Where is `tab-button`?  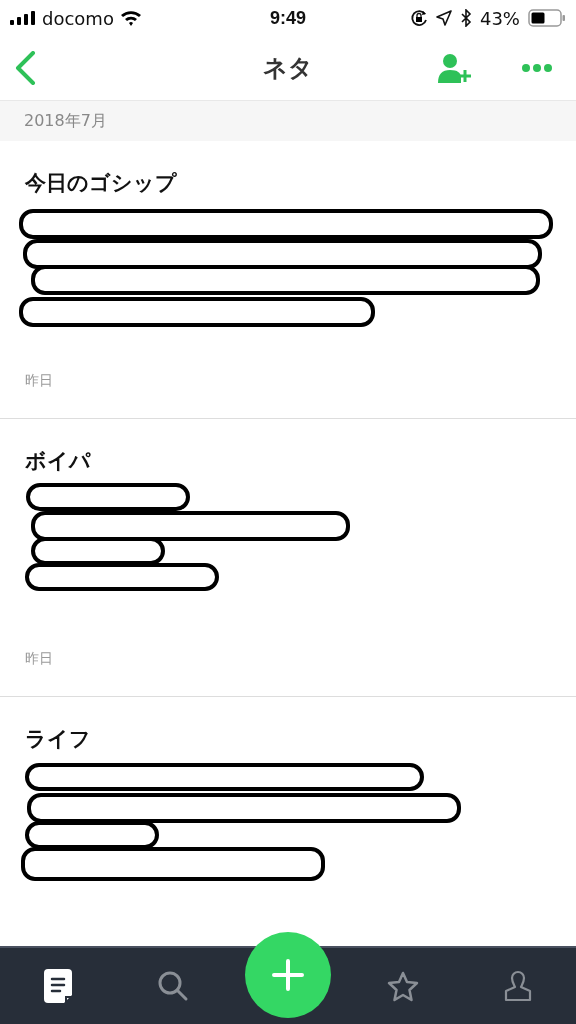 tab-button is located at coordinates (57, 986).